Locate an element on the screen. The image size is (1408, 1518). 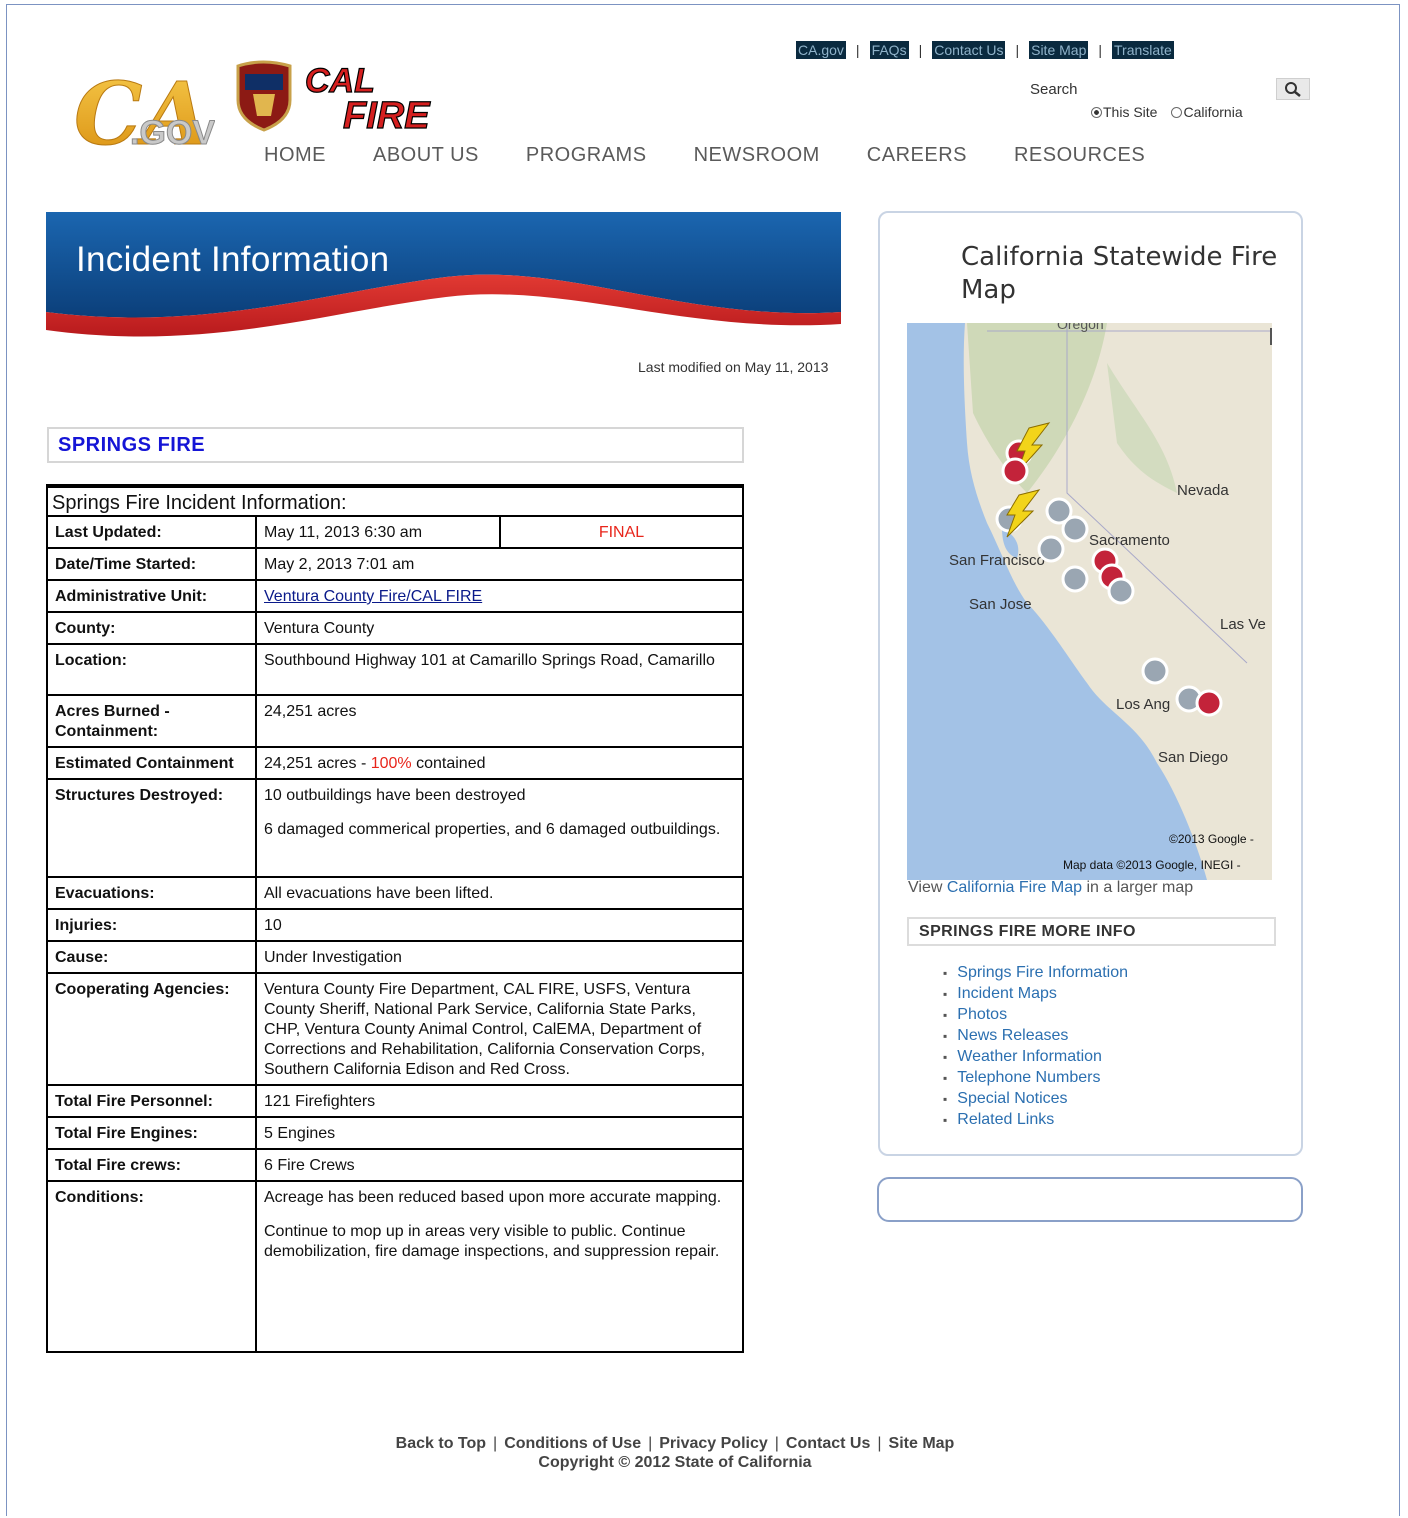
map-label-oregon: Oregon is located at coordinates (1080, 327).